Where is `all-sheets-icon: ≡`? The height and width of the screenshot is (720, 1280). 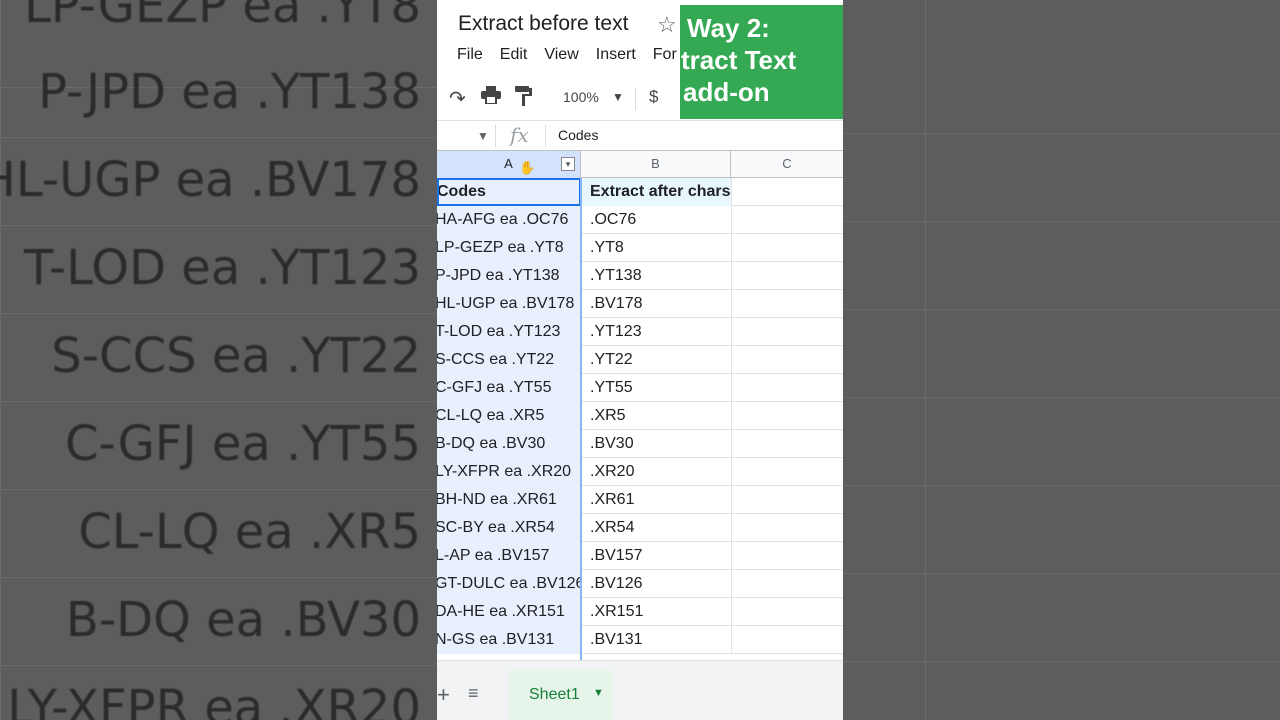 all-sheets-icon: ≡ is located at coordinates (473, 693).